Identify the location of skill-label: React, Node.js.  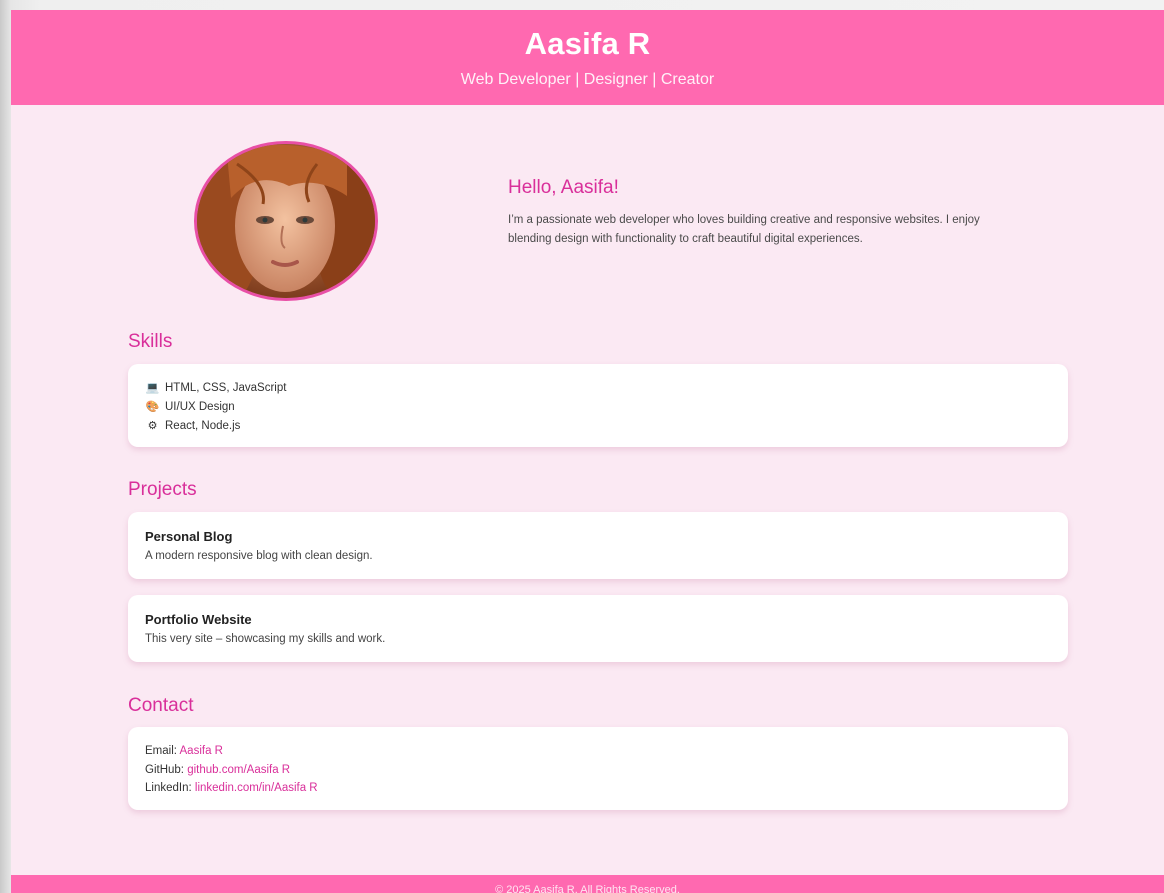
(203, 426).